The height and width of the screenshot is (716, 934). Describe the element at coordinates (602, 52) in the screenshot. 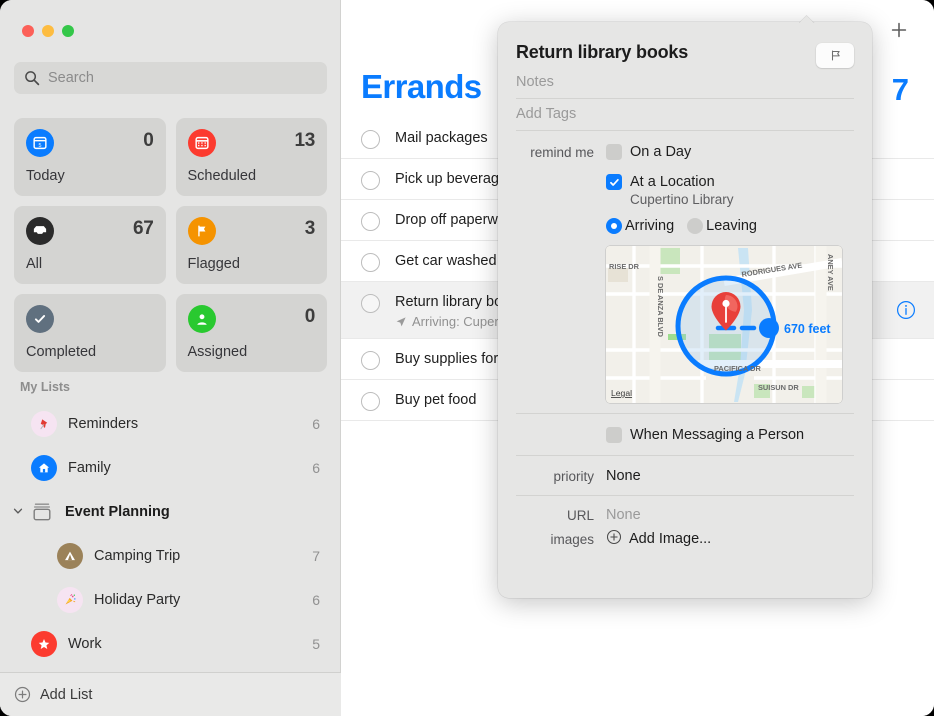

I see `popover-title: Return library books` at that location.